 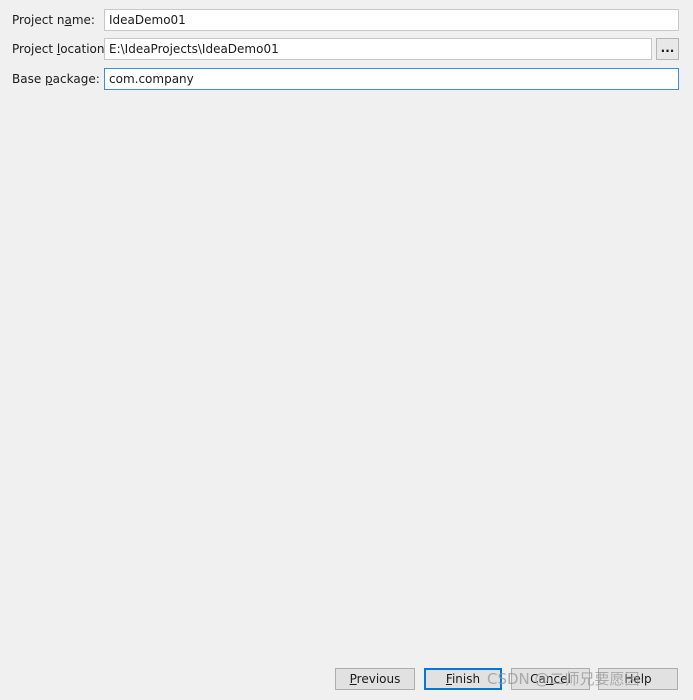 What do you see at coordinates (638, 679) in the screenshot?
I see `help-button: Help` at bounding box center [638, 679].